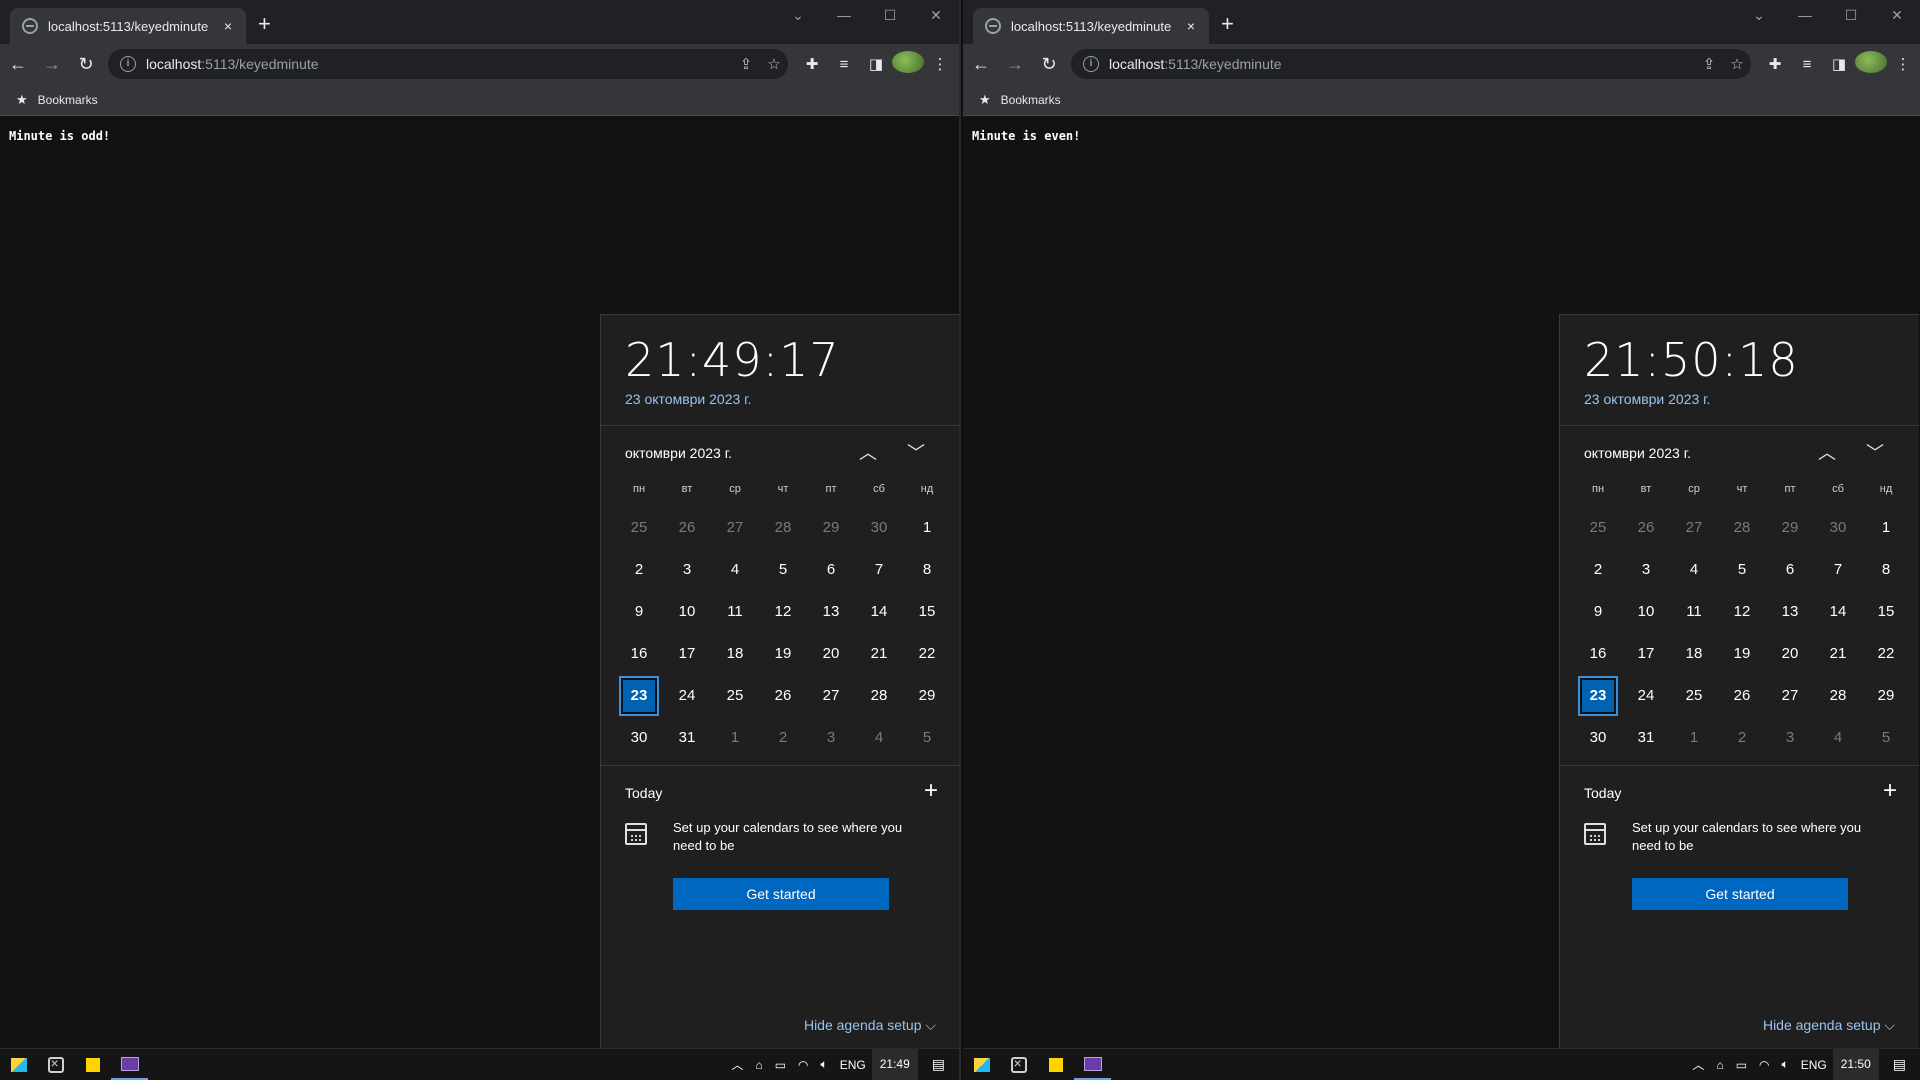  I want to click on calendar-day: 11, so click(1694, 612).